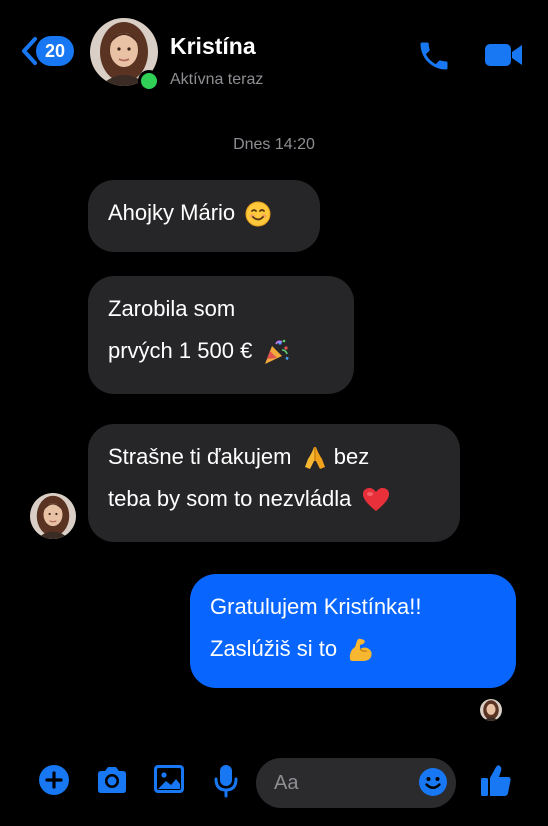  I want to click on audio-call-button, so click(434, 58).